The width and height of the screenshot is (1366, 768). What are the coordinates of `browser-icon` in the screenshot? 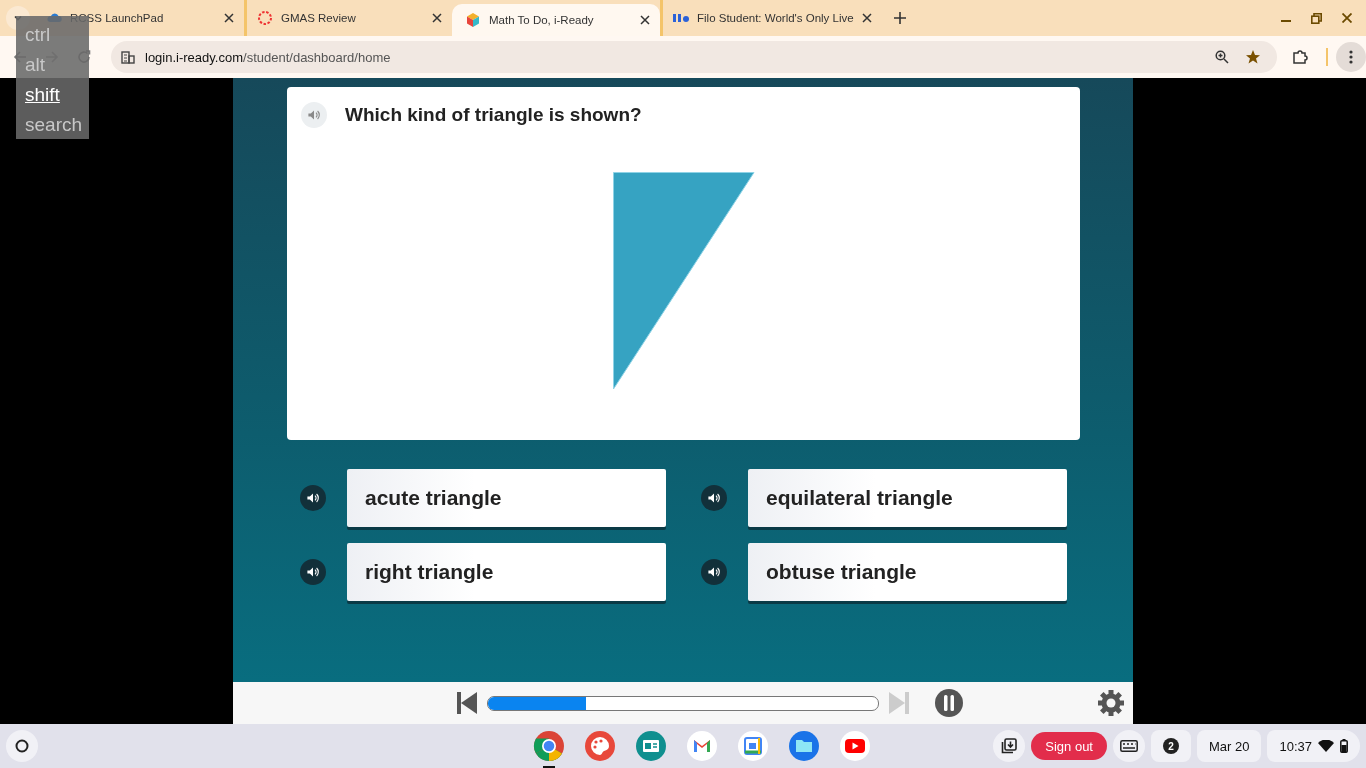 It's located at (549, 746).